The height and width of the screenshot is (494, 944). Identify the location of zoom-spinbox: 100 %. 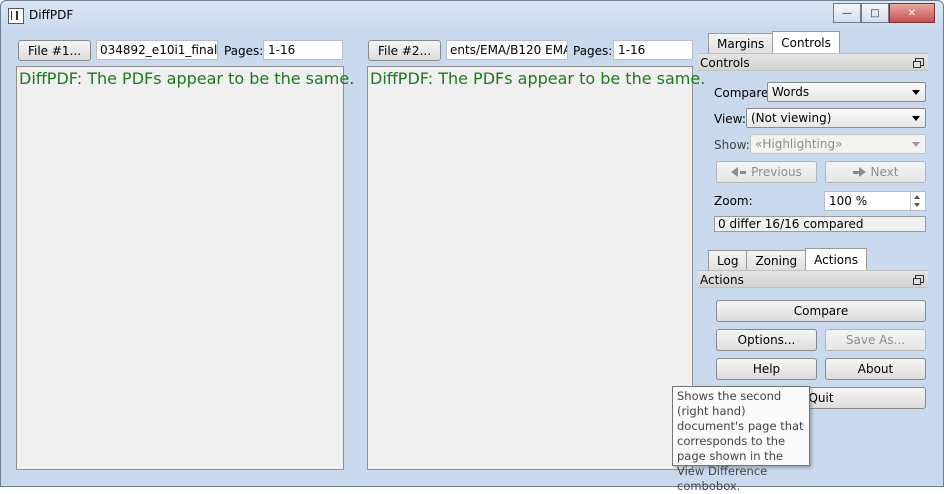
(875, 201).